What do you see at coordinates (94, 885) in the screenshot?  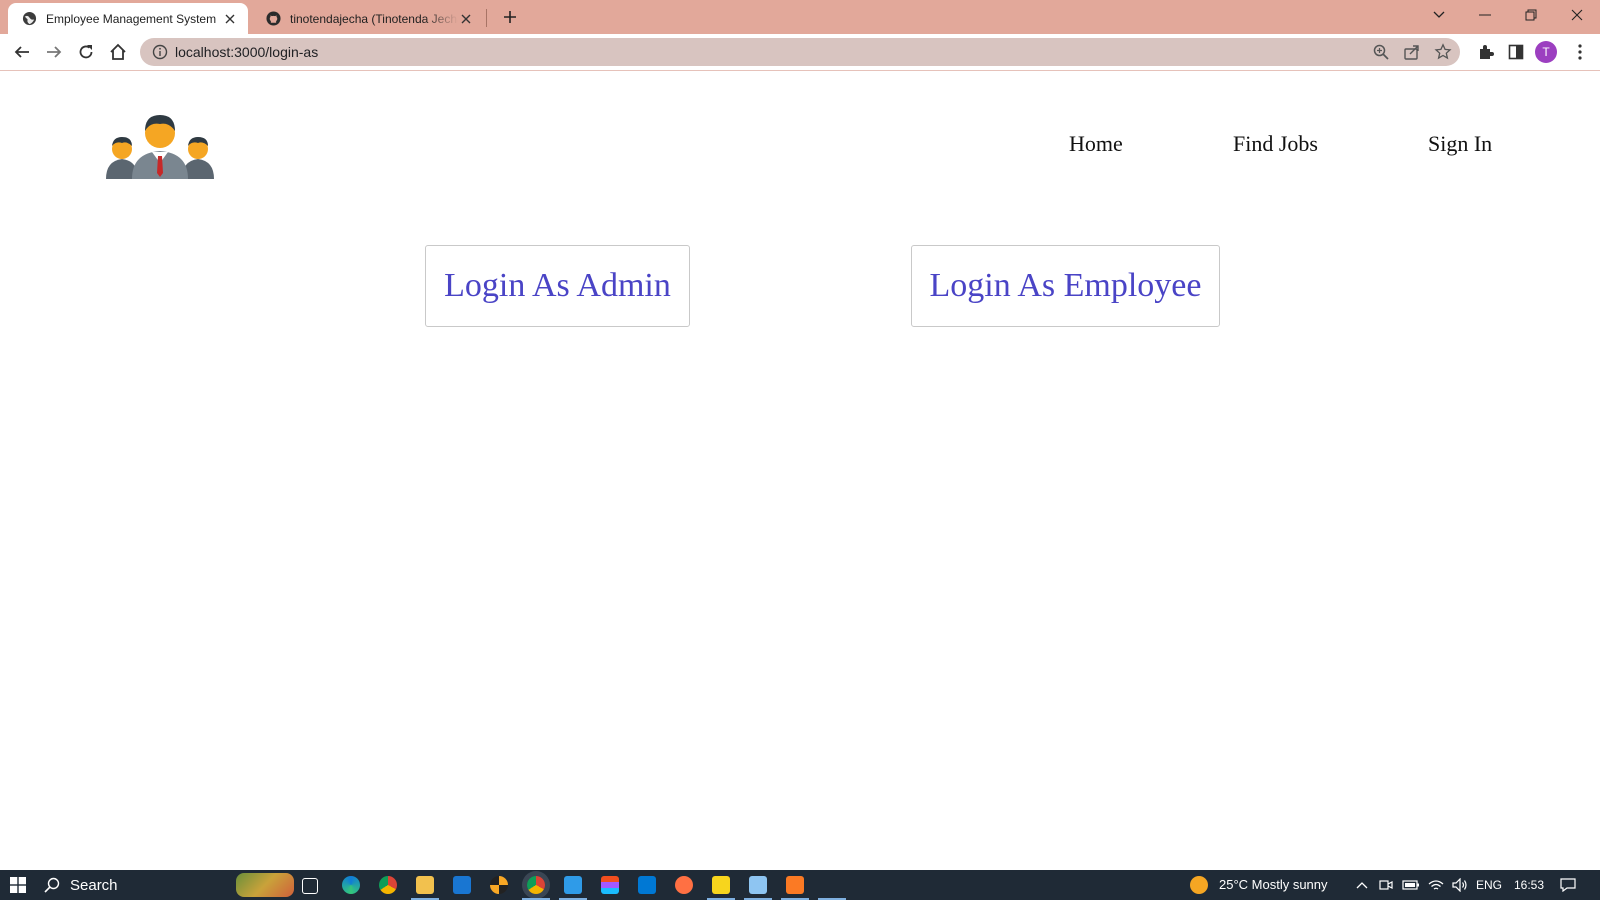 I see `taskbar-search-label: Search` at bounding box center [94, 885].